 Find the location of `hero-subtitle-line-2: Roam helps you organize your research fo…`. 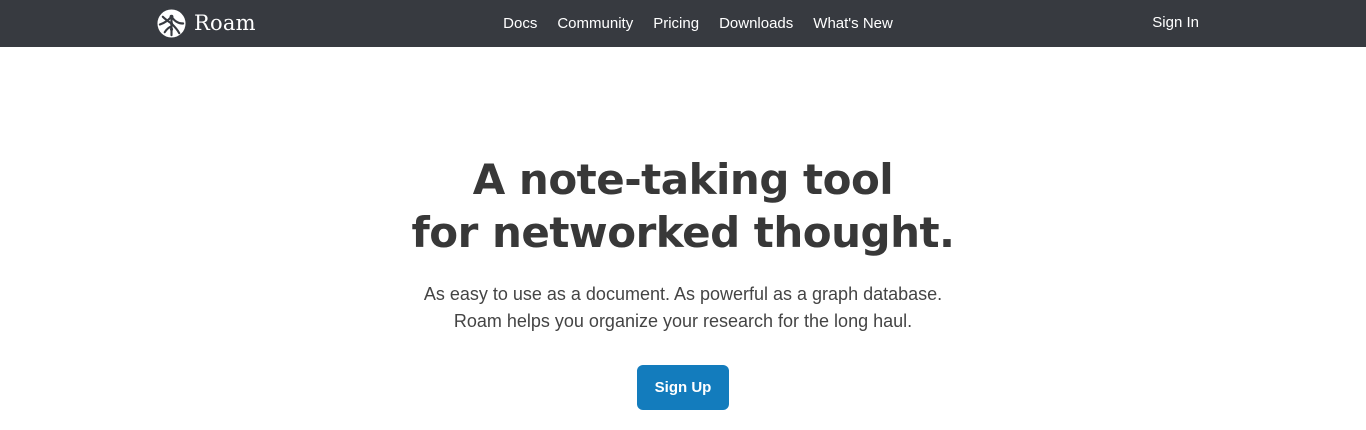

hero-subtitle-line-2: Roam helps you organize your research fo… is located at coordinates (683, 321).